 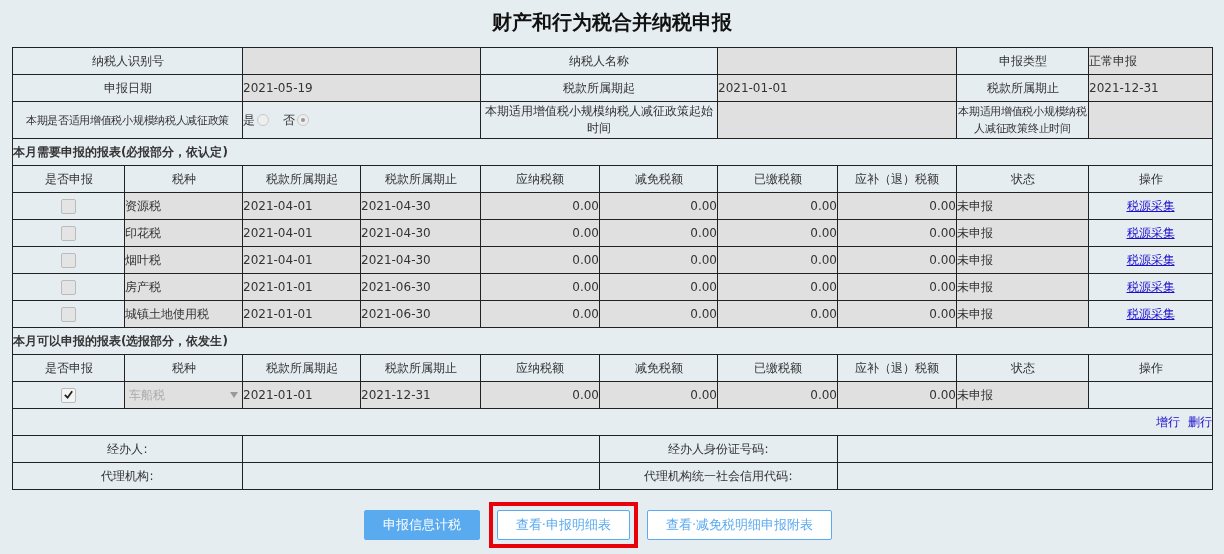 What do you see at coordinates (127, 476) in the screenshot?
I see `field-label: 代理机构:` at bounding box center [127, 476].